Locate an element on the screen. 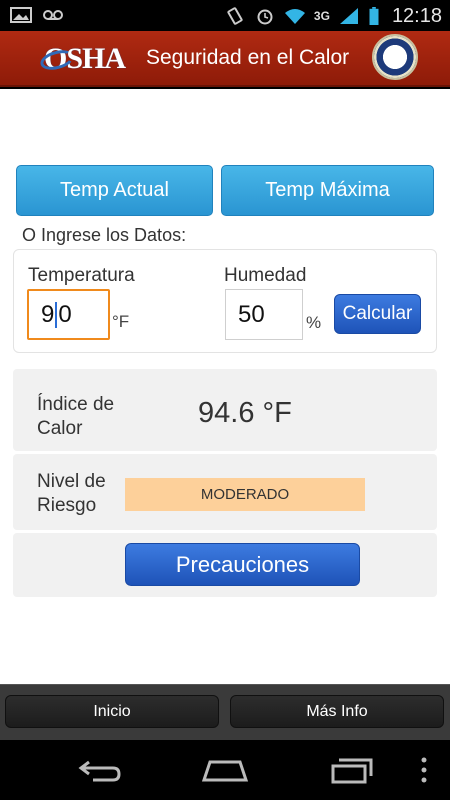  temperature-unit: °F is located at coordinates (121, 321).